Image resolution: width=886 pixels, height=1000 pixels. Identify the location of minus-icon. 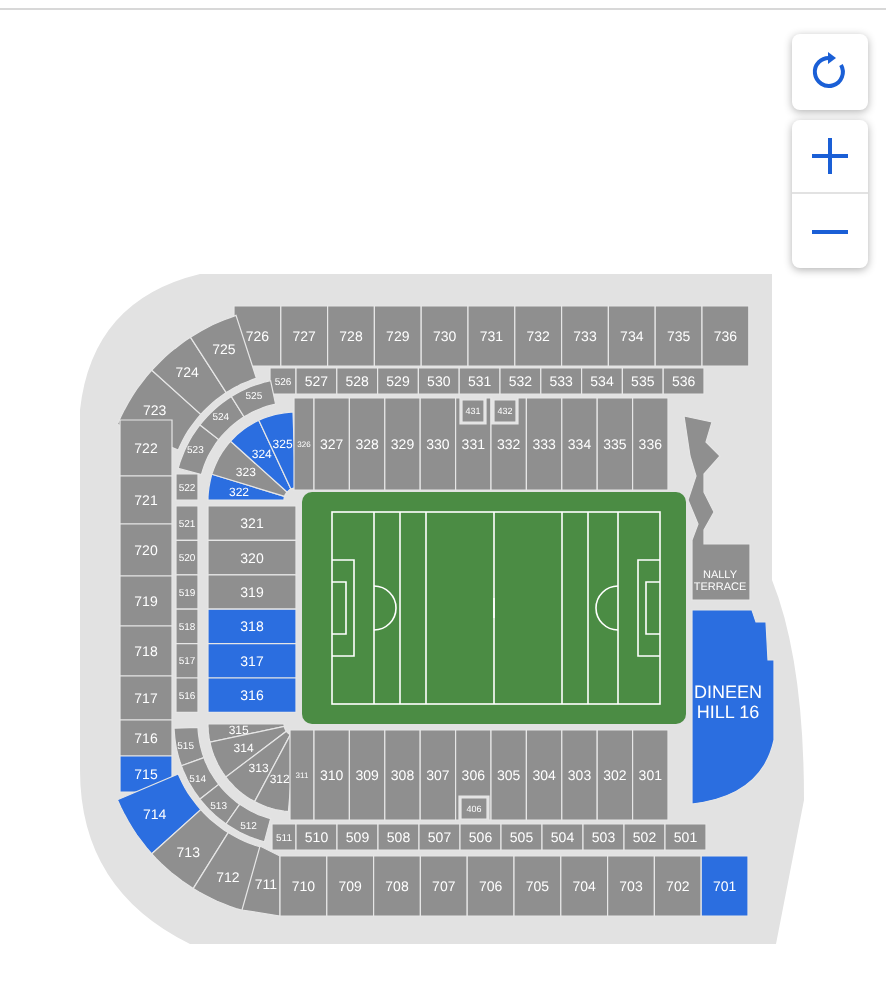
(830, 231).